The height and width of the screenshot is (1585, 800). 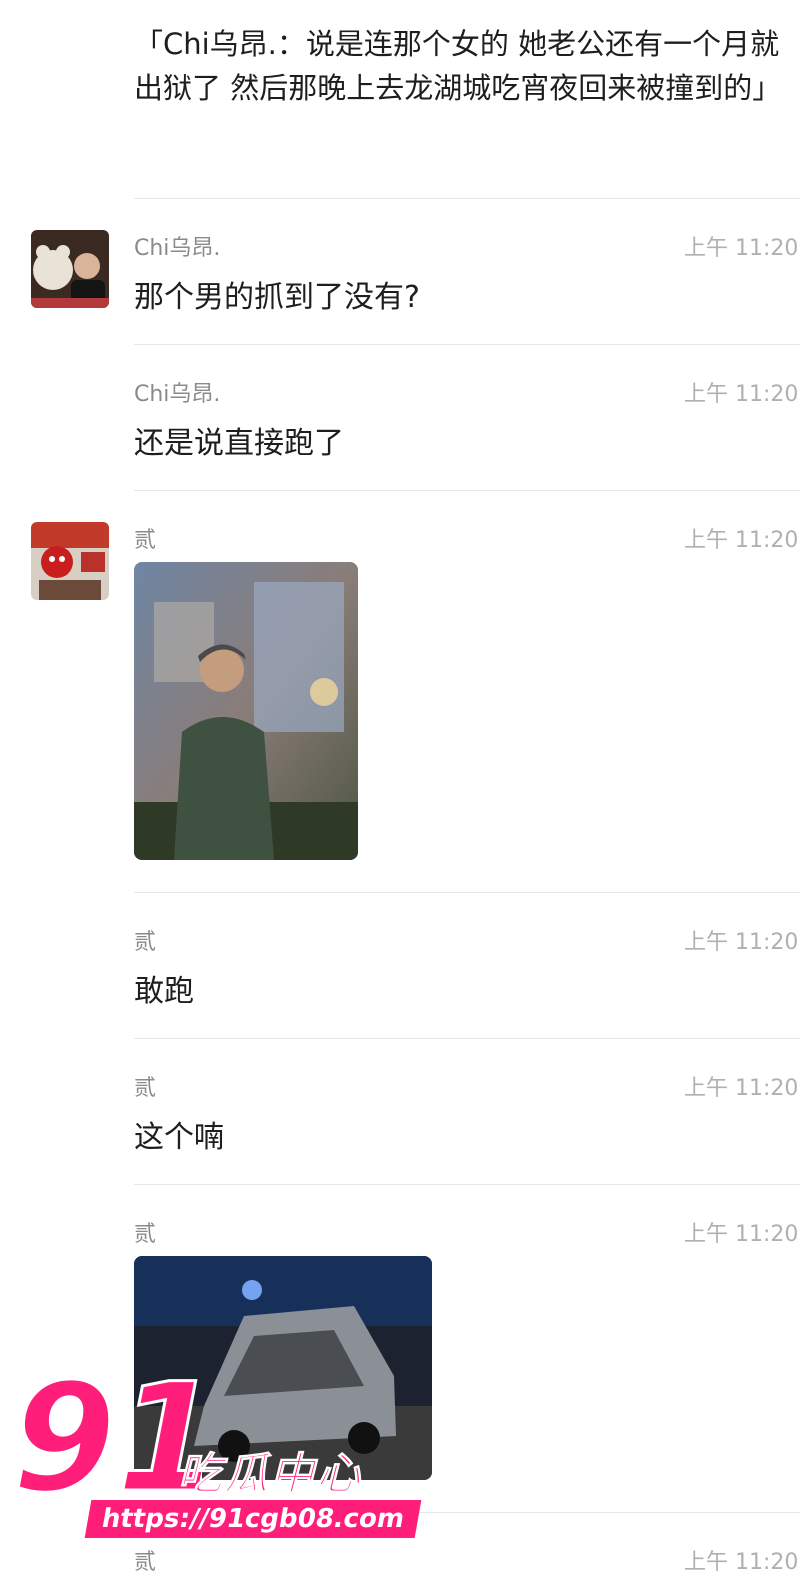 I want to click on watermark-label: 吃瓜中心, so click(x=270, y=1475).